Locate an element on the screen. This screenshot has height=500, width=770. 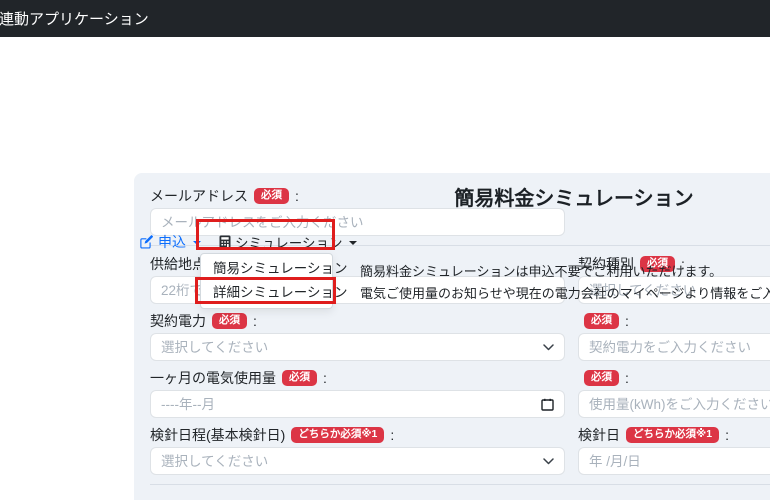
pencil-square-icon is located at coordinates (147, 242).